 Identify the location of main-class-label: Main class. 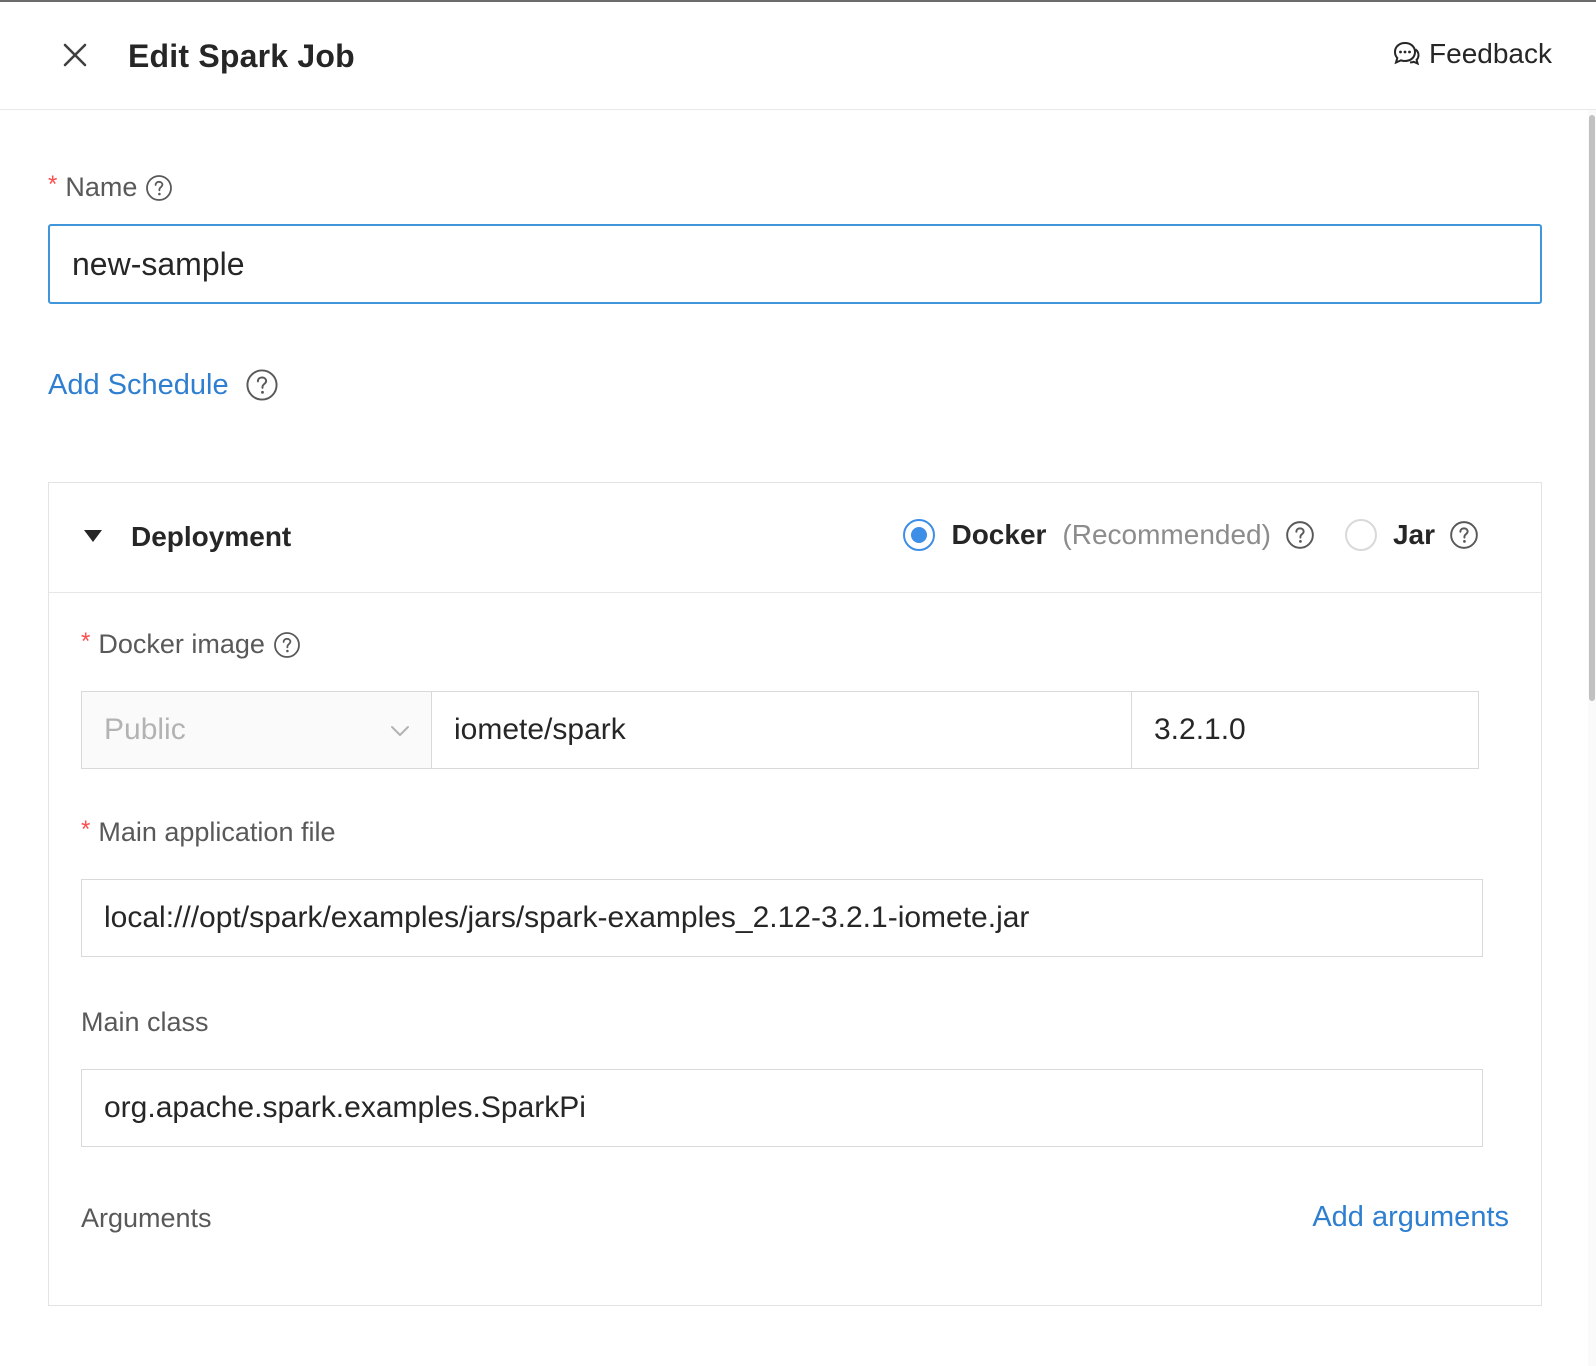
(145, 1022).